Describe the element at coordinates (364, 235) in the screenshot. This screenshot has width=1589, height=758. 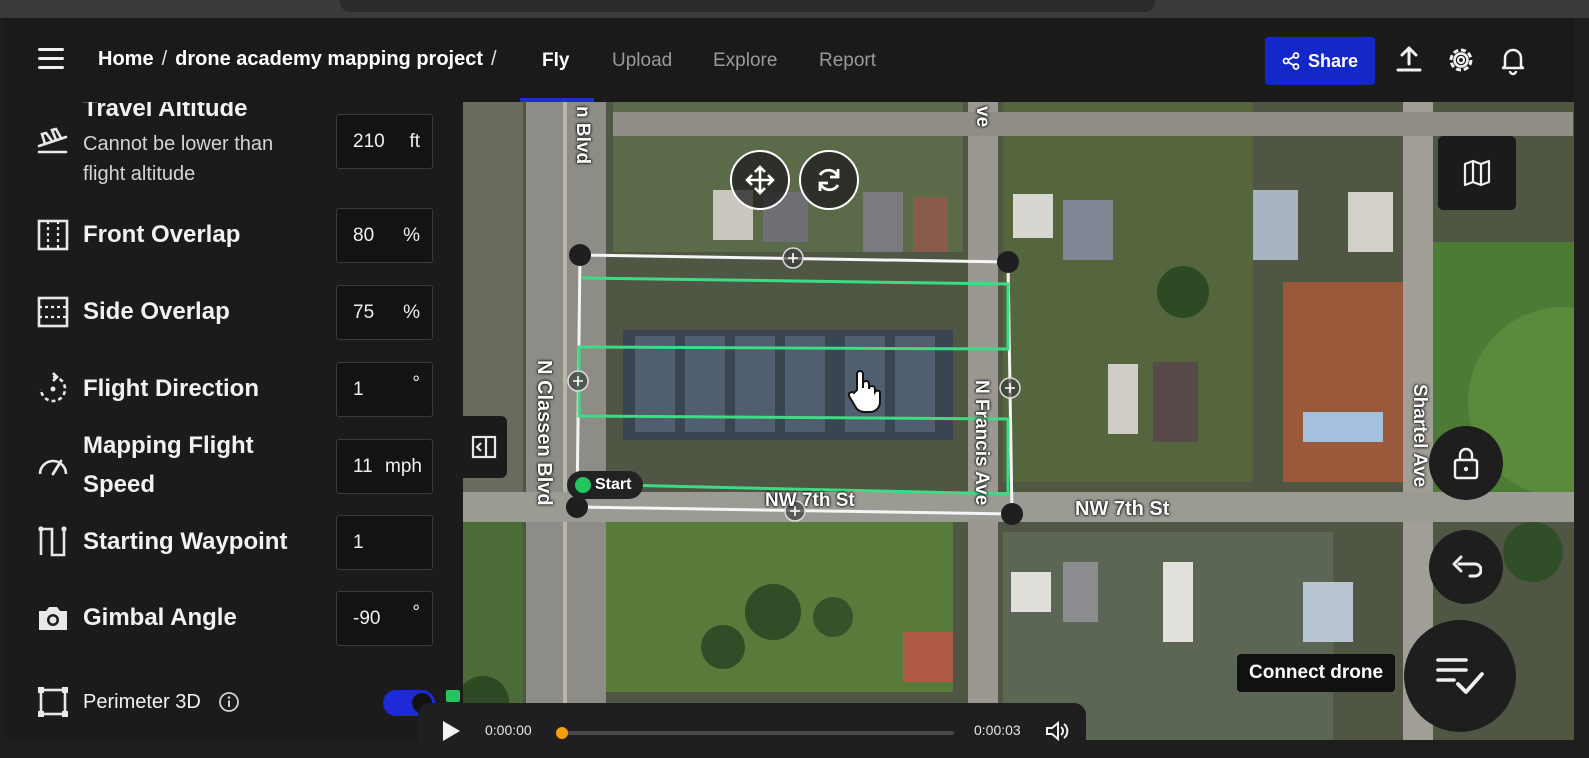
I see `front-overlap-value: 80` at that location.